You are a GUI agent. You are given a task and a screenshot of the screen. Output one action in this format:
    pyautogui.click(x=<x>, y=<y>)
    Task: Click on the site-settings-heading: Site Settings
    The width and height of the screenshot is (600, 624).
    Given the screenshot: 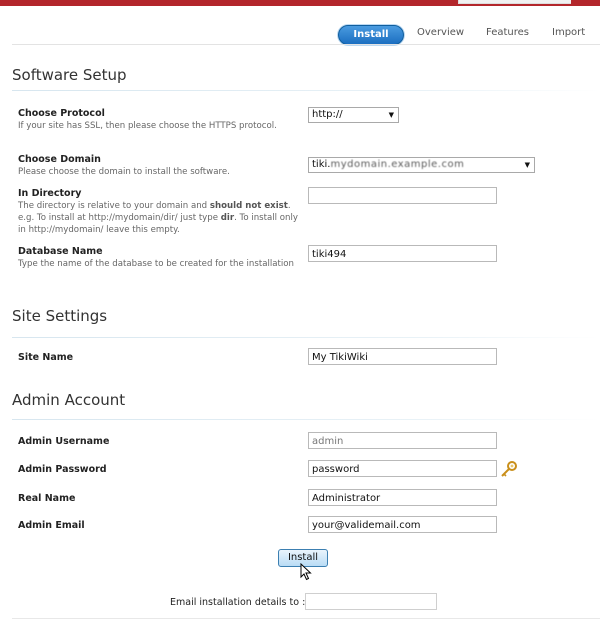 What is the action you would take?
    pyautogui.click(x=60, y=316)
    